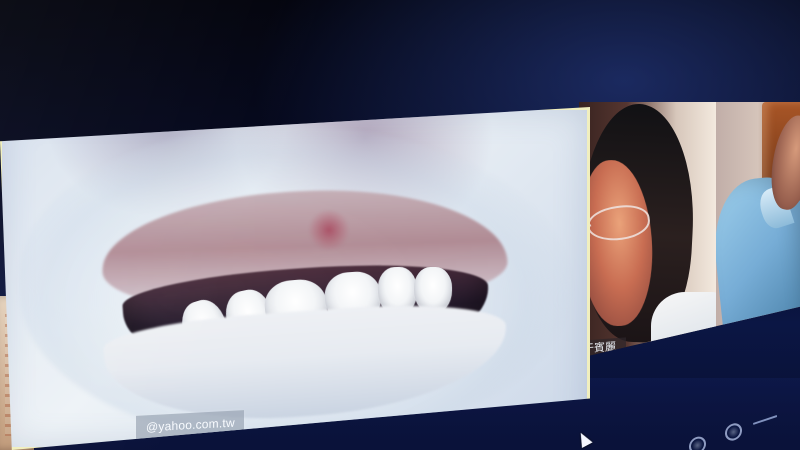 The height and width of the screenshot is (450, 800). Describe the element at coordinates (758, 230) in the screenshot. I see `background-participant-video` at that location.